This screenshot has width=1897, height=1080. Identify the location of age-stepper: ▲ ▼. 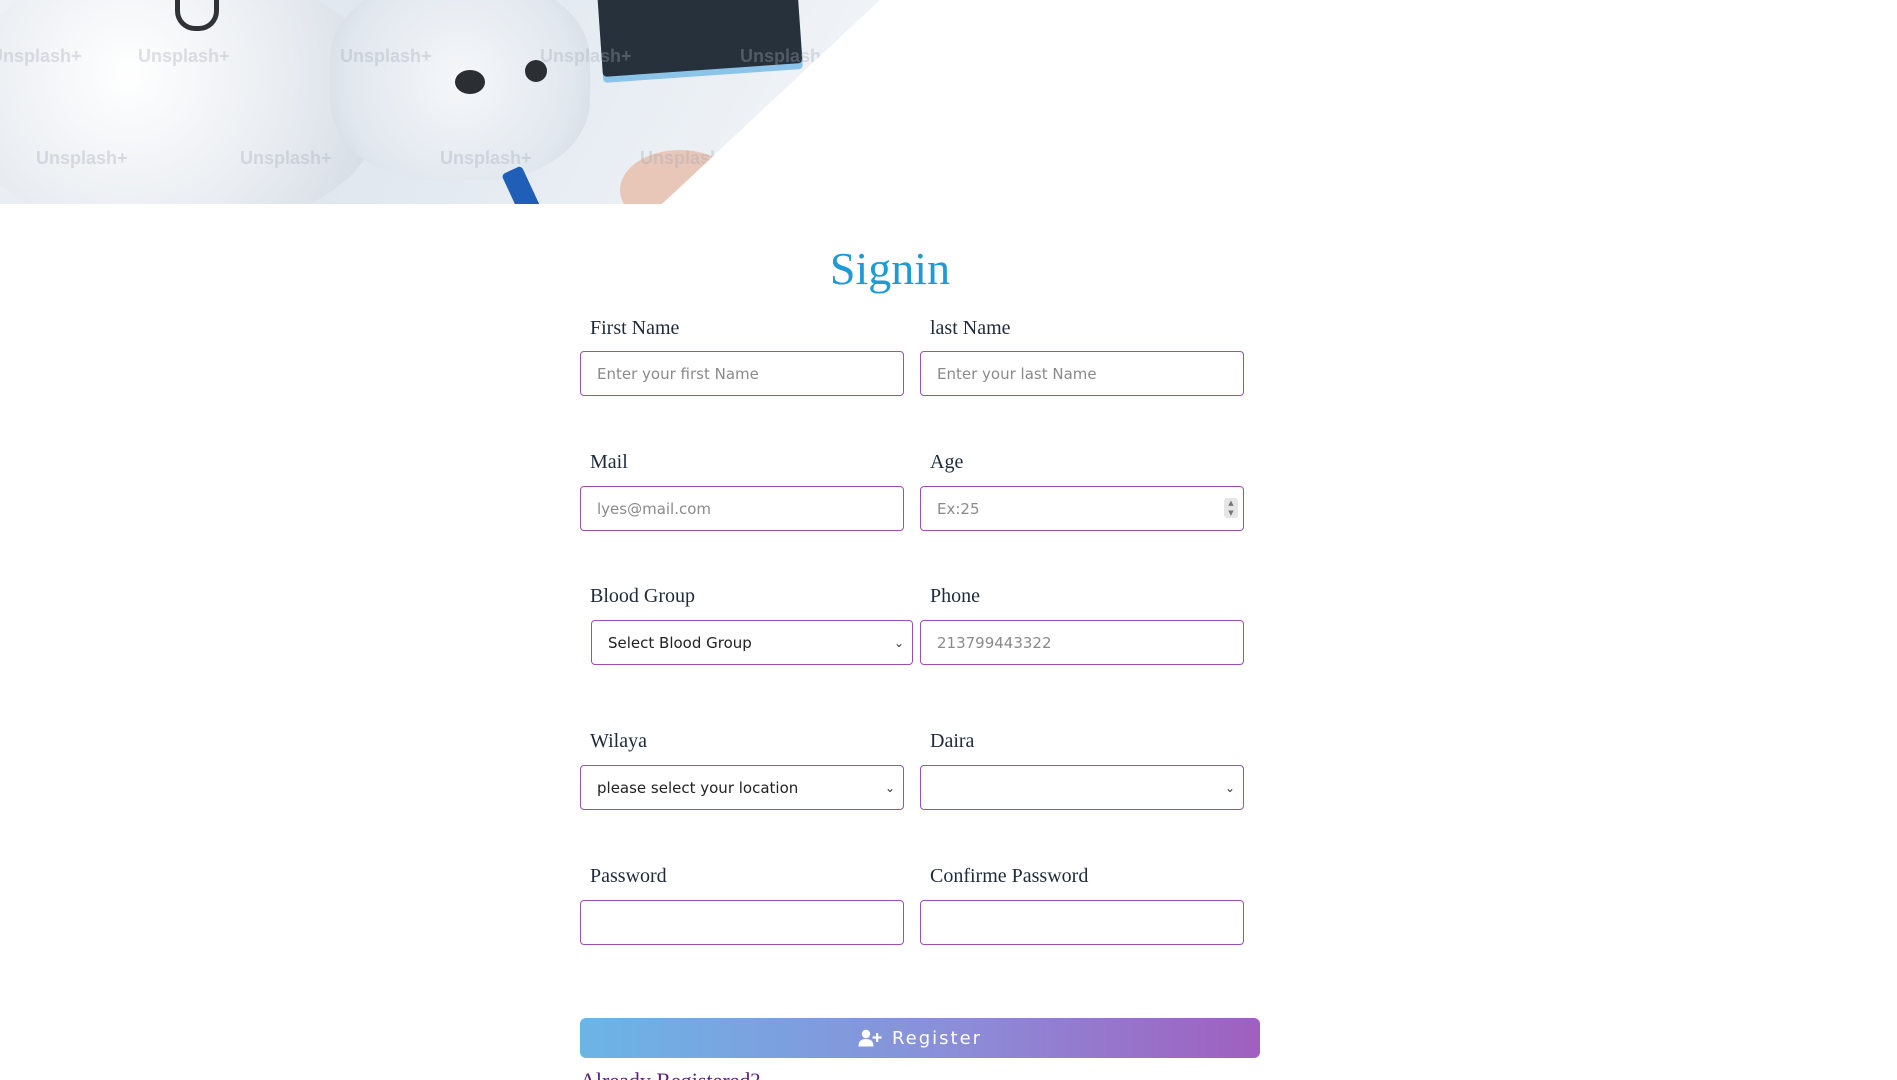
(1231, 508).